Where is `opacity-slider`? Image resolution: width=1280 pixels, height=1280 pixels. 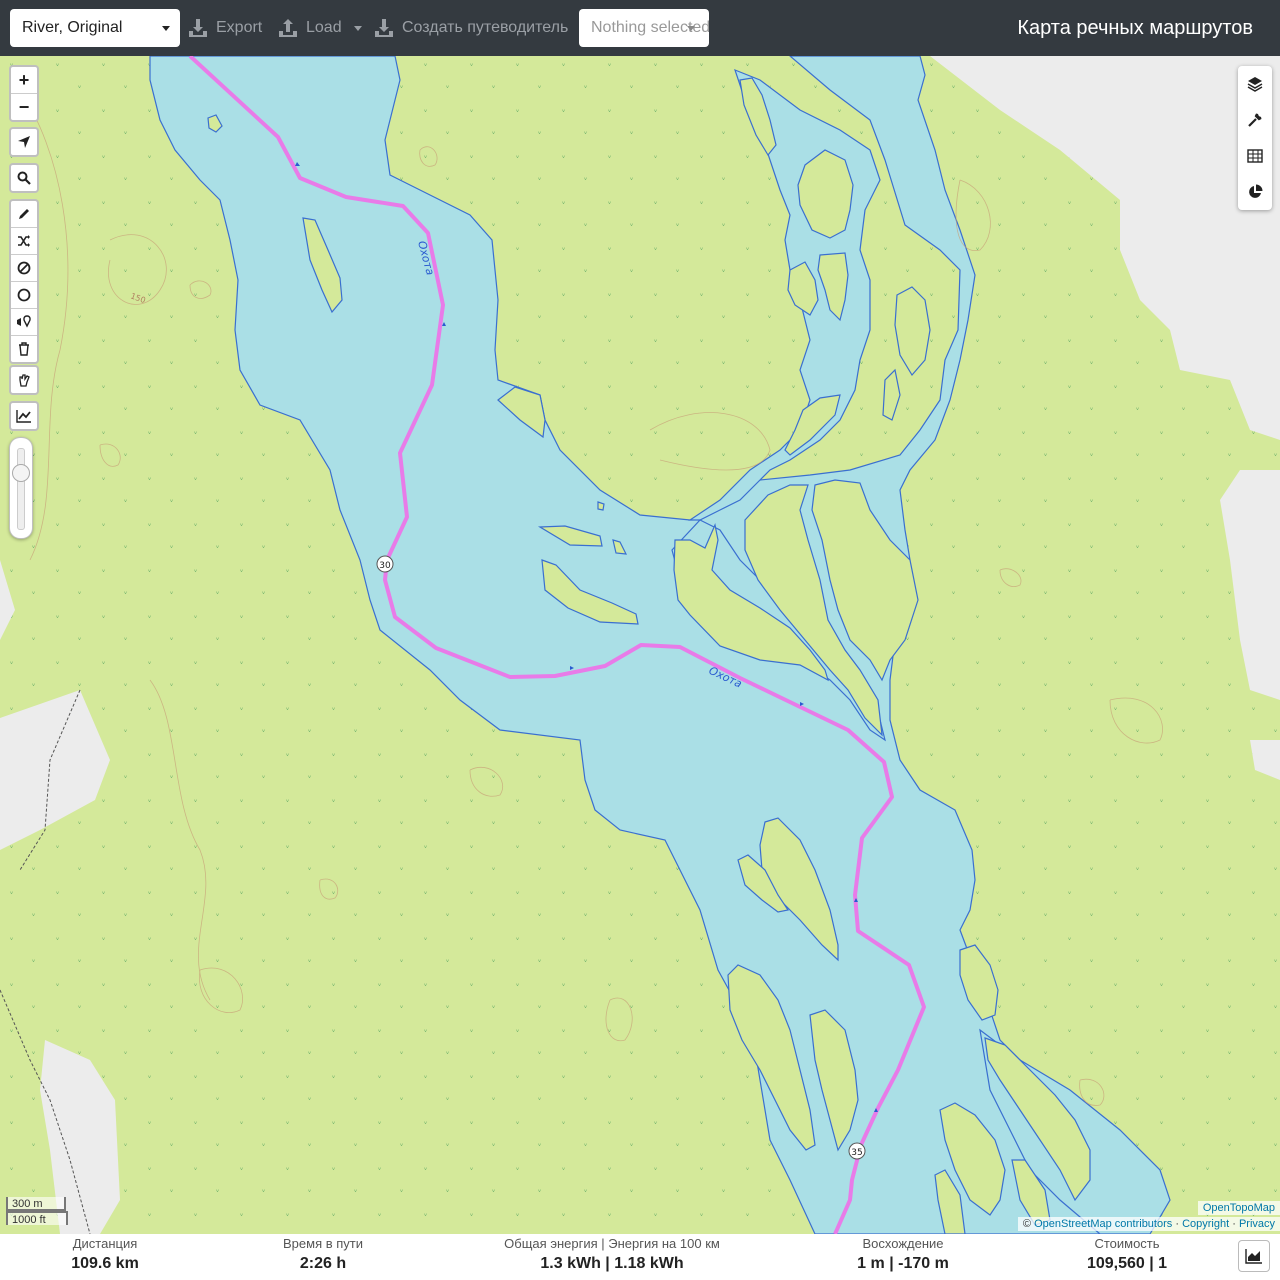
opacity-slider is located at coordinates (21, 488).